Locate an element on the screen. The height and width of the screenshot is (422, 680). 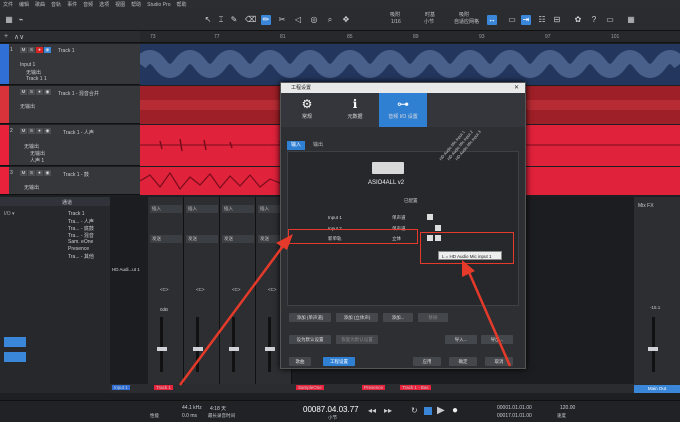
track-header-2: M S ● ◉ Track 1 - 混音合并 无输出 is located at coordinates (70, 105).